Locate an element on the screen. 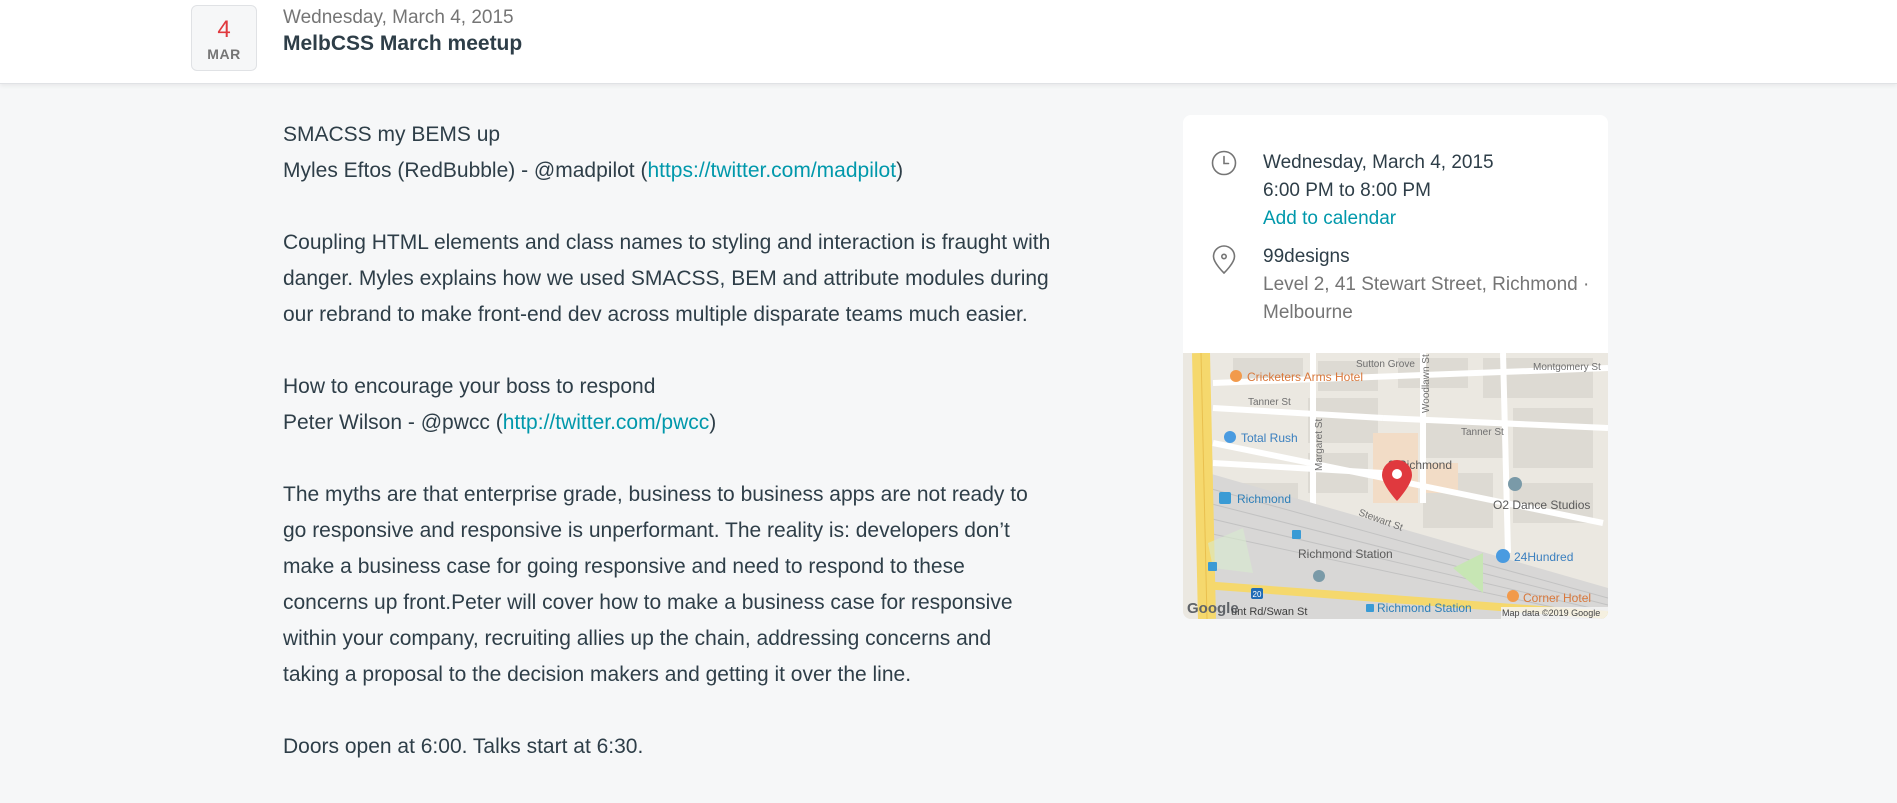 This screenshot has height=803, width=1897. map-label-o2-dance: O2 Dance Studios is located at coordinates (1541, 505).